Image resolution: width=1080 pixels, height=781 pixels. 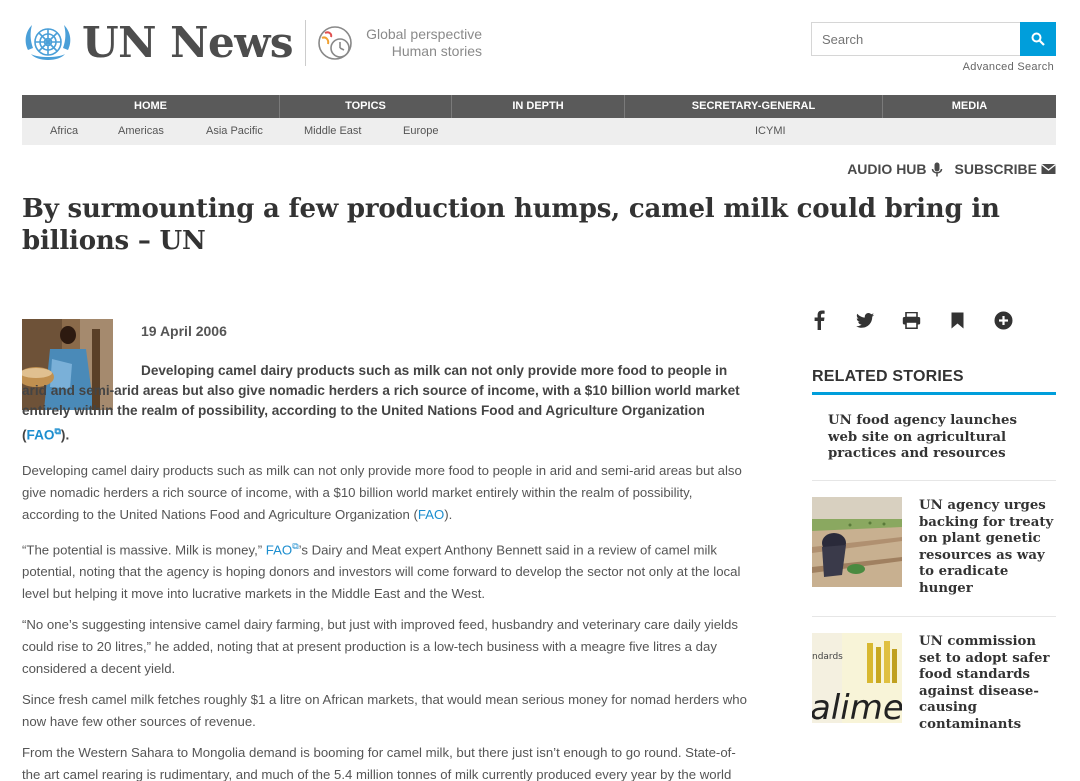 What do you see at coordinates (827, 657) in the screenshot?
I see `svg-text: ndards` at bounding box center [827, 657].